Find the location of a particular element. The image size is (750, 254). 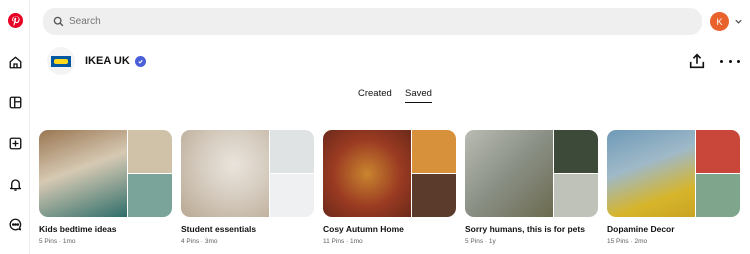

board-card: Cosy Autumn Home 11 Pins · 1mo is located at coordinates (389, 187).